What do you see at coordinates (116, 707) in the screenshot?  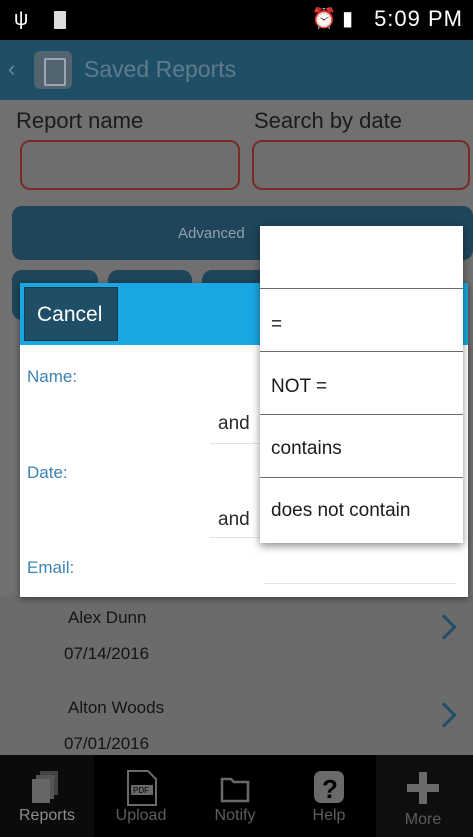 I see `report-name: Alton Woods` at bounding box center [116, 707].